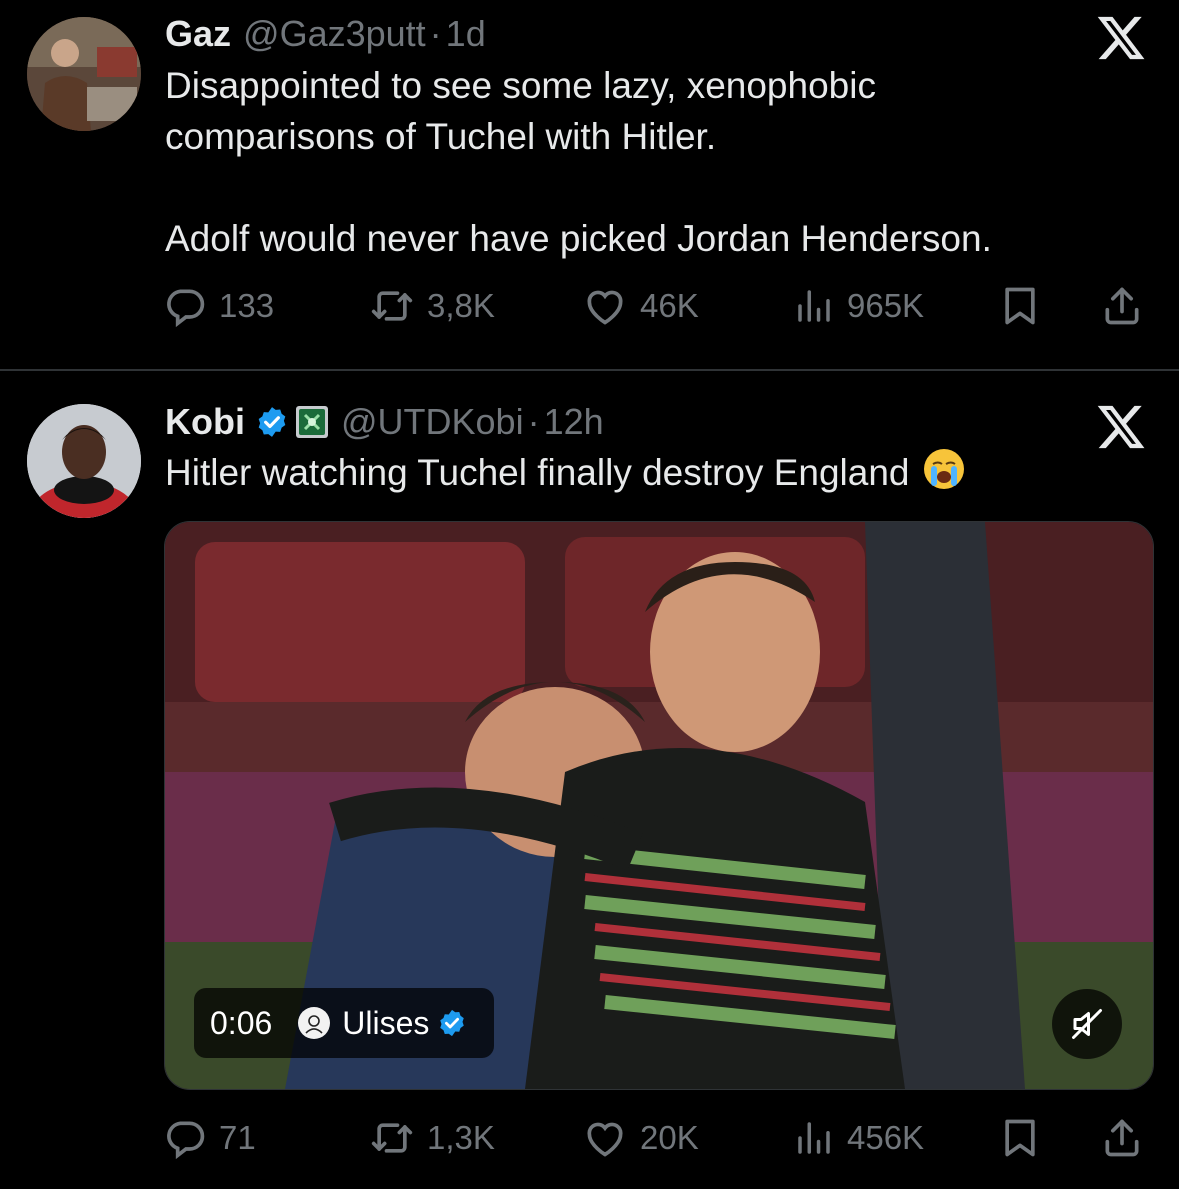 The width and height of the screenshot is (1179, 1189). Describe the element at coordinates (461, 1137) in the screenshot. I see `repost-count: 1,3K` at that location.